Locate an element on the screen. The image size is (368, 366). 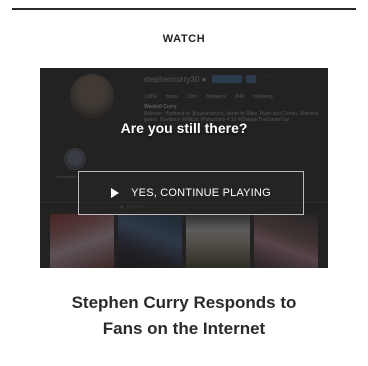
still-there-prompt: Are you still there? is located at coordinates (184, 128).